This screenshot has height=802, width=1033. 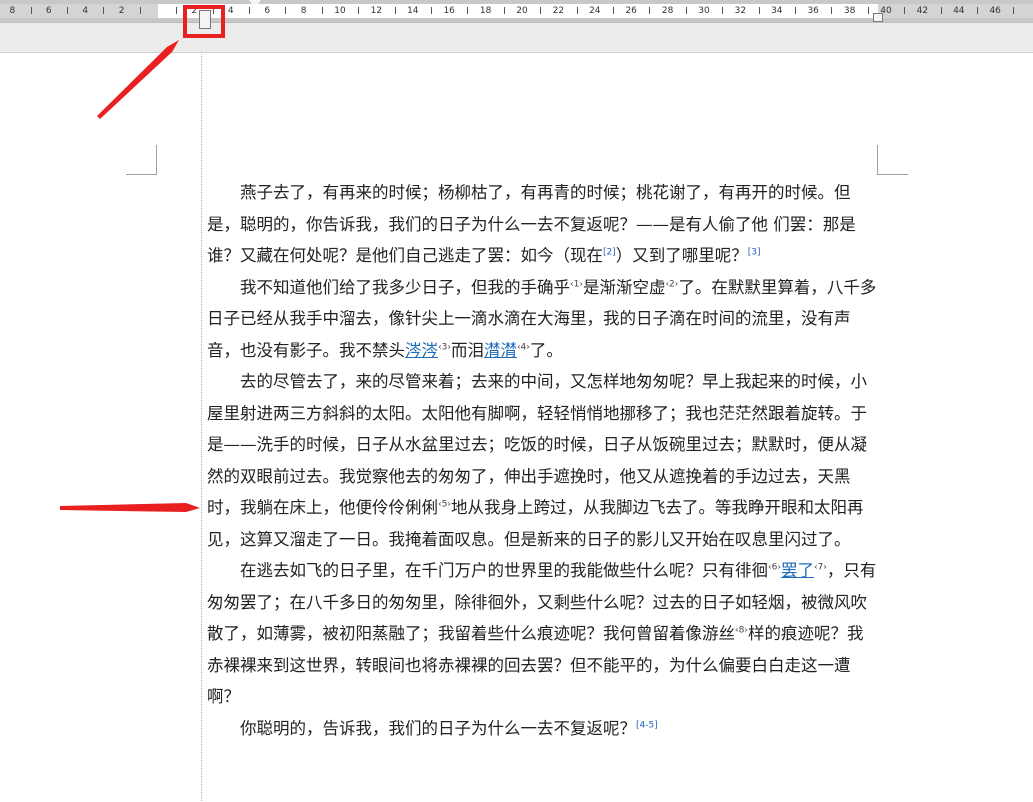 I want to click on text-run: 是渐渐空虚, so click(x=624, y=287).